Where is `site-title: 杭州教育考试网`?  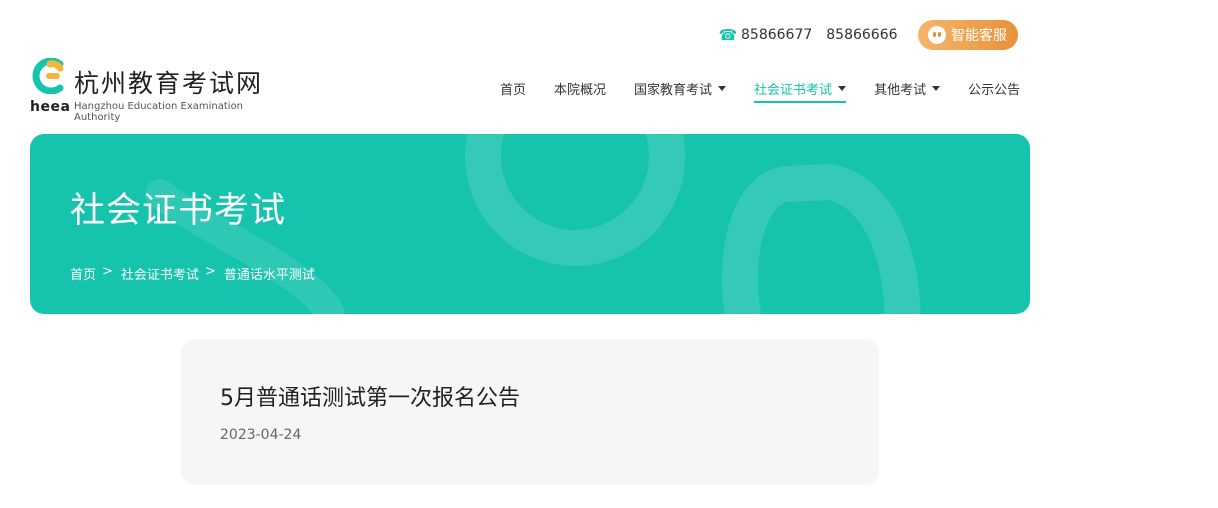 site-title: 杭州教育考试网 is located at coordinates (169, 83).